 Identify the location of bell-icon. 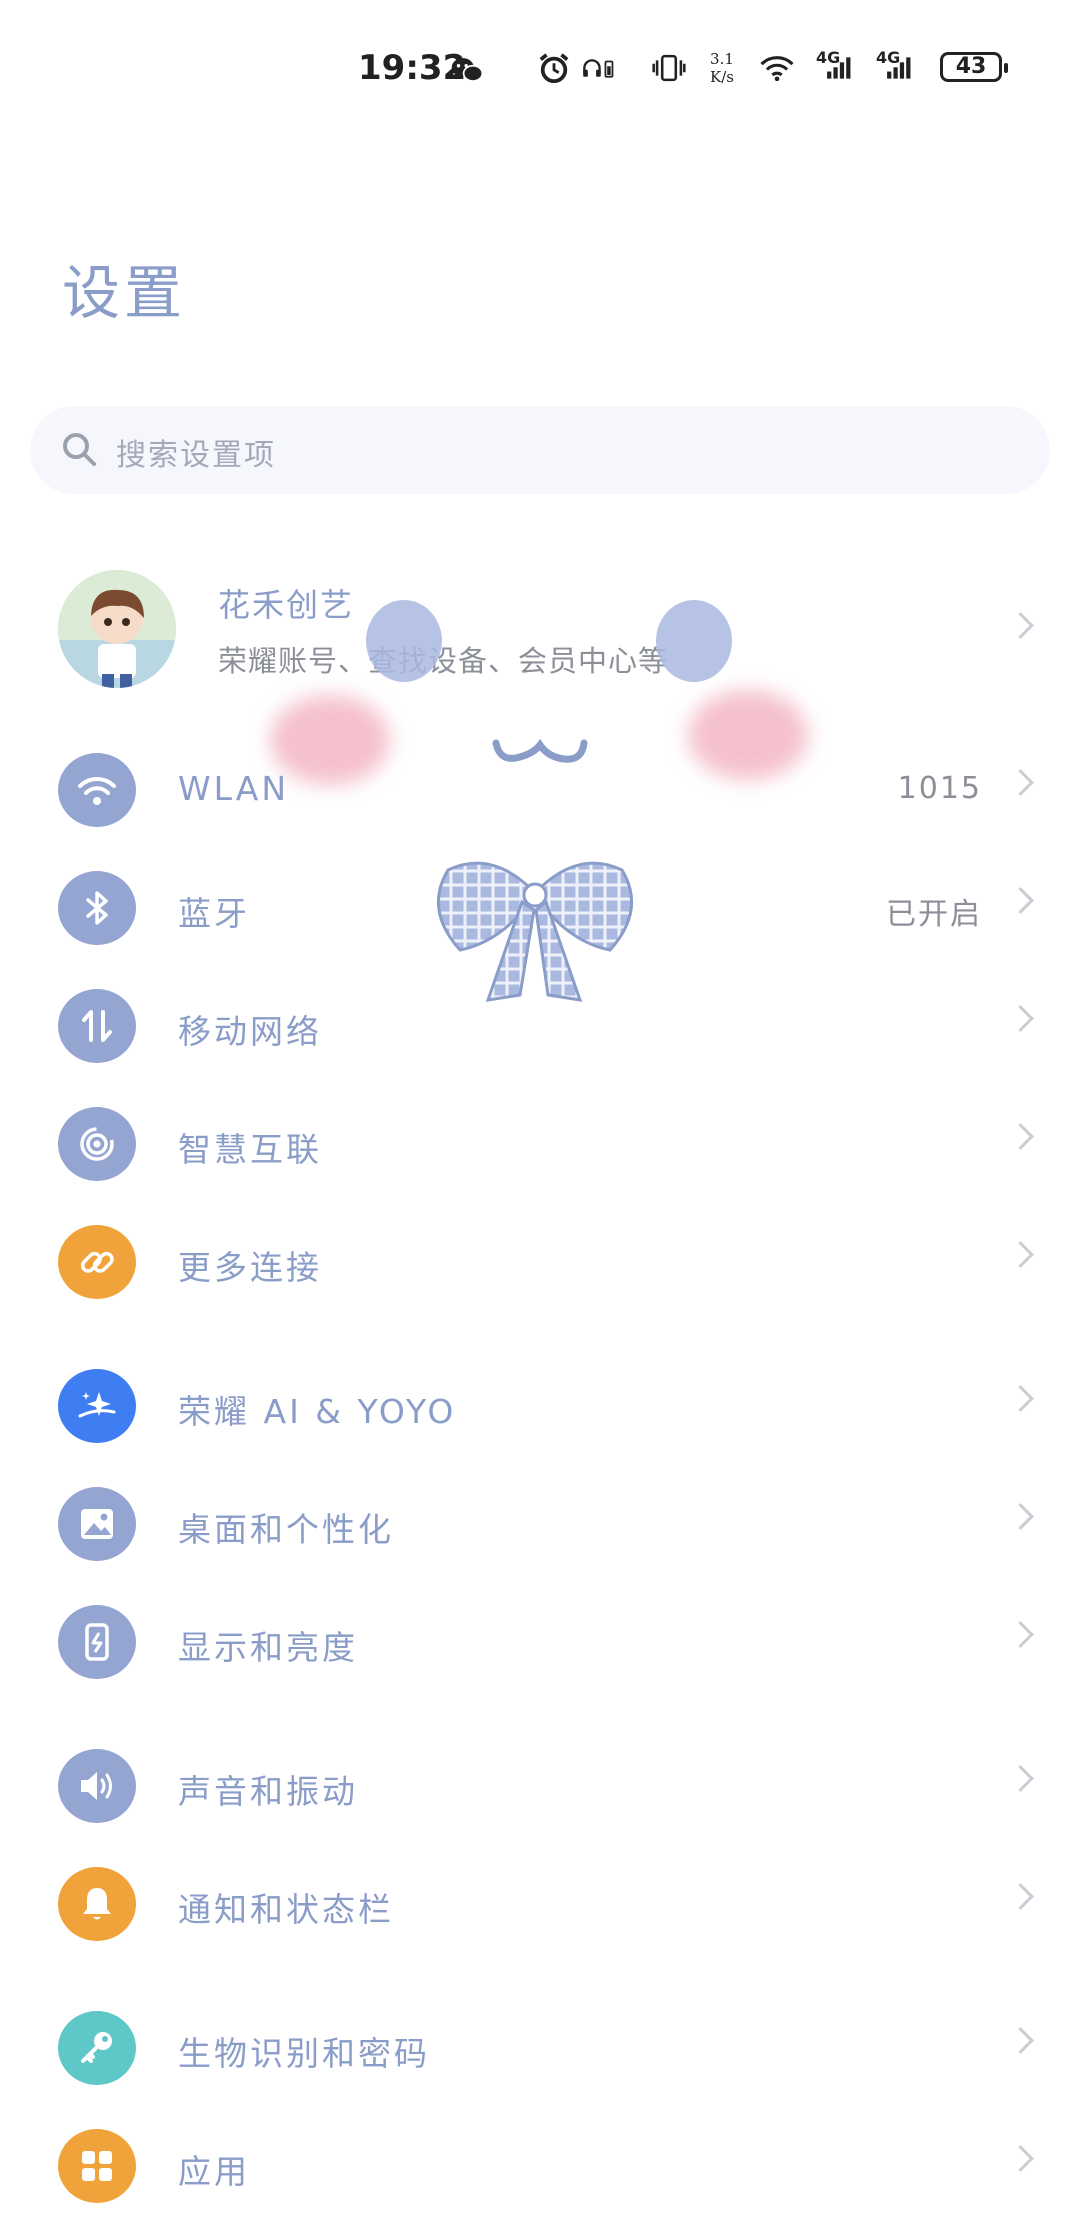
(97, 1904).